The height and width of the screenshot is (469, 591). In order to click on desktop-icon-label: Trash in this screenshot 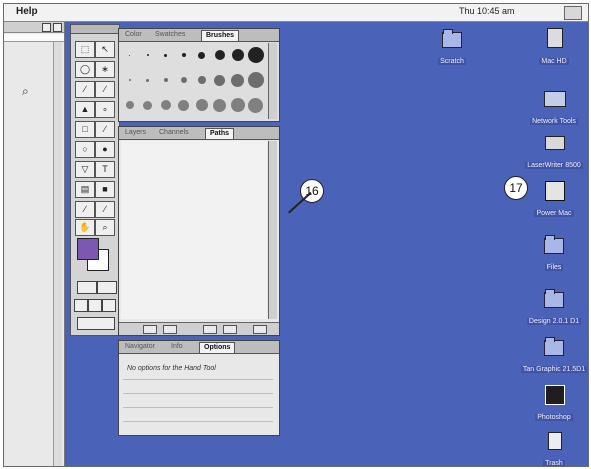, I will do `click(554, 463)`.